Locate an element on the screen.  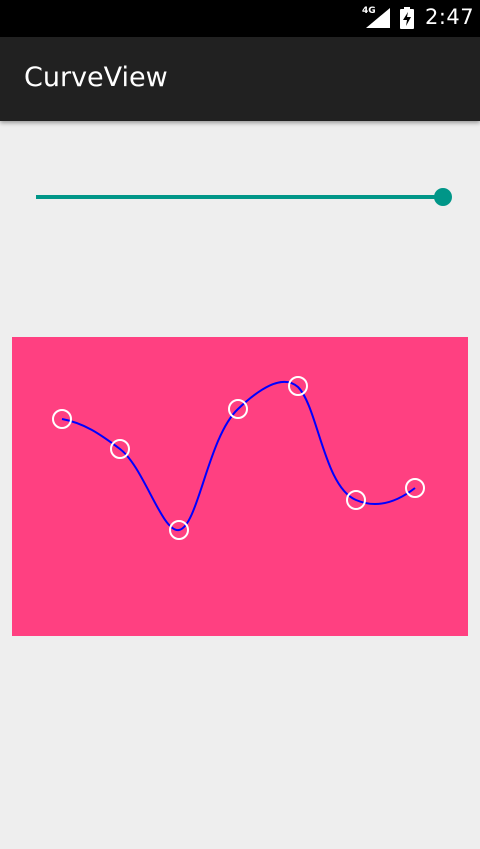
signal-icon is located at coordinates (378, 18).